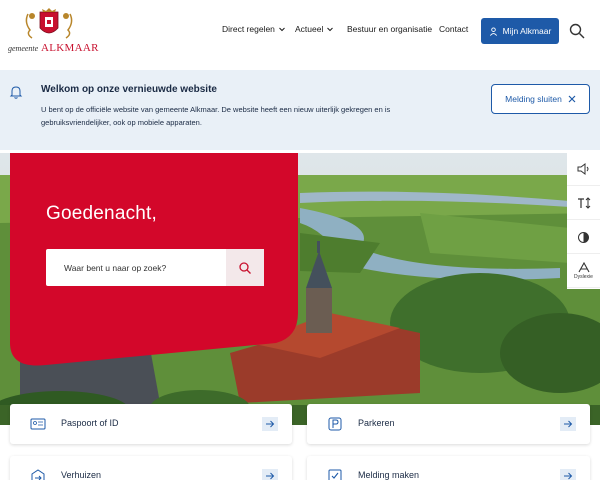  I want to click on close-icon, so click(572, 99).